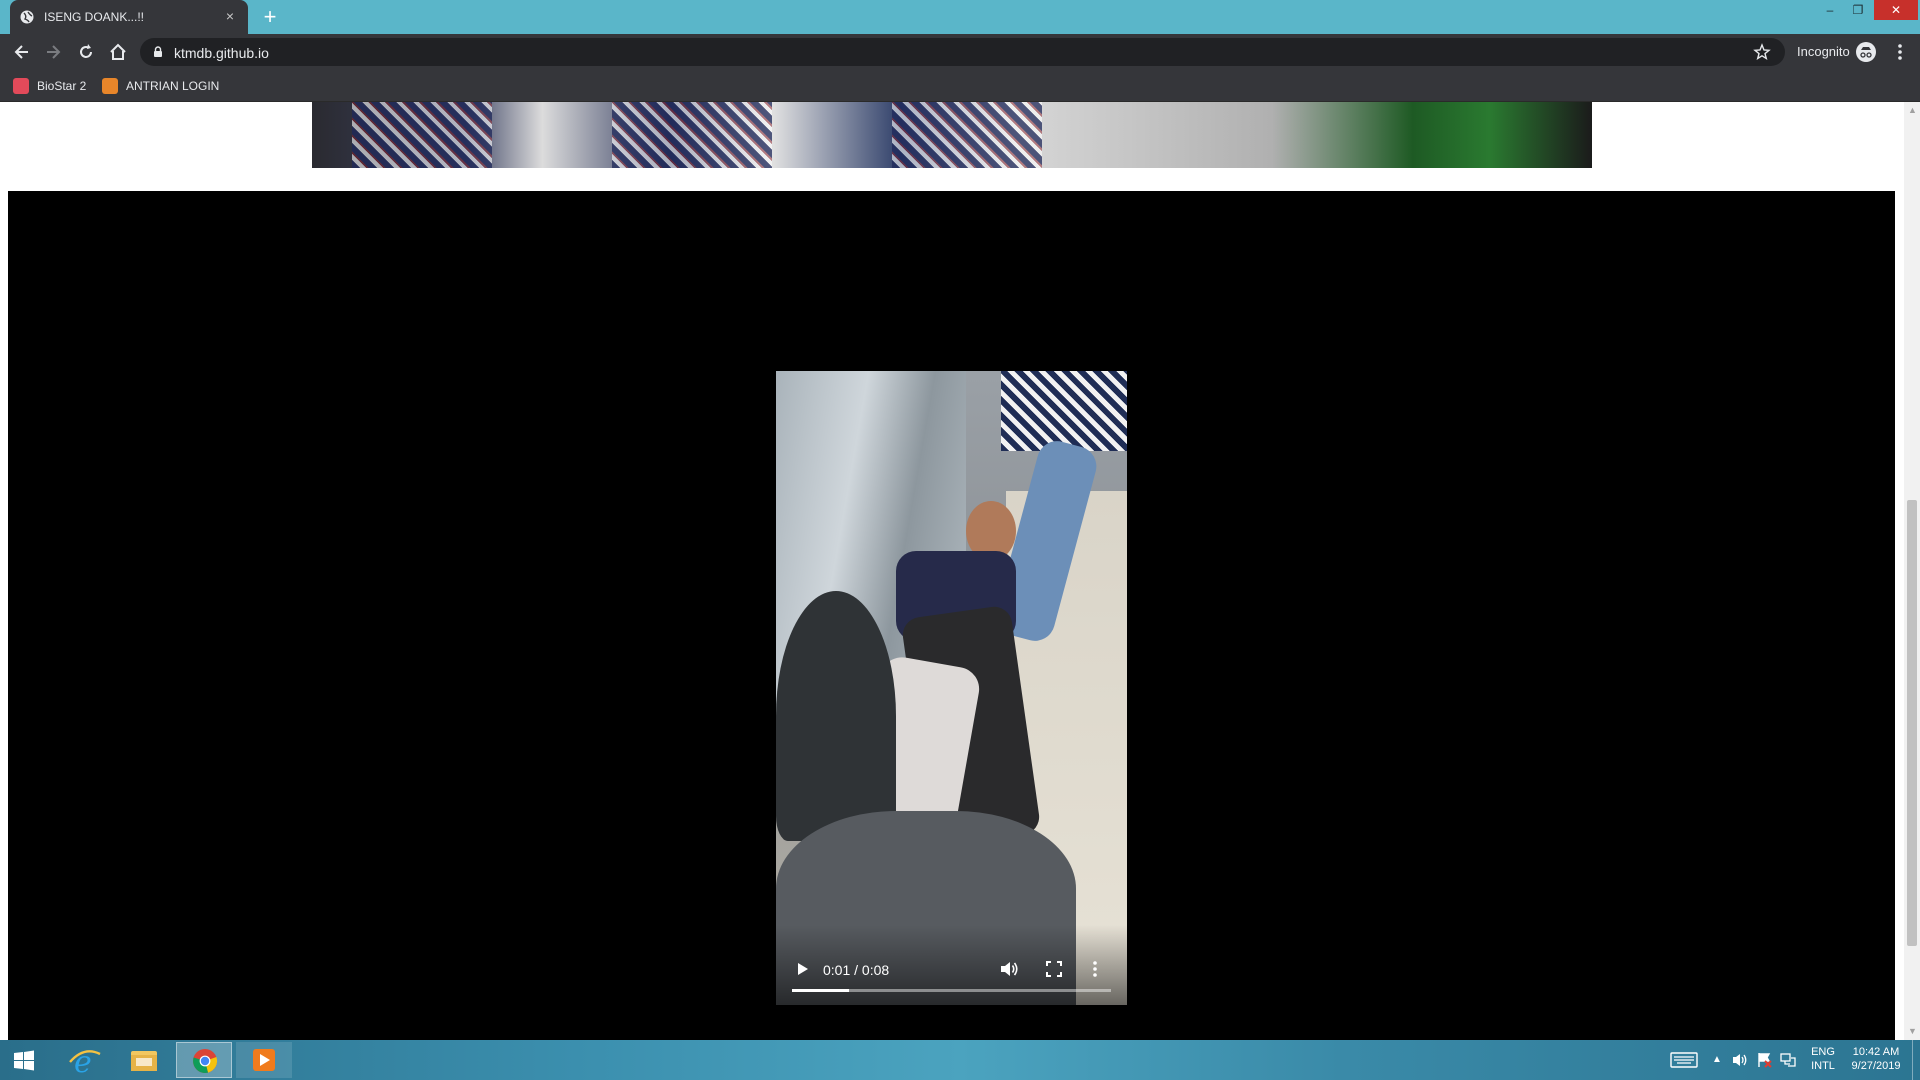 Image resolution: width=1920 pixels, height=1080 pixels. Describe the element at coordinates (1912, 1031) in the screenshot. I see `scroll-down-arrow-icon: ▼` at that location.